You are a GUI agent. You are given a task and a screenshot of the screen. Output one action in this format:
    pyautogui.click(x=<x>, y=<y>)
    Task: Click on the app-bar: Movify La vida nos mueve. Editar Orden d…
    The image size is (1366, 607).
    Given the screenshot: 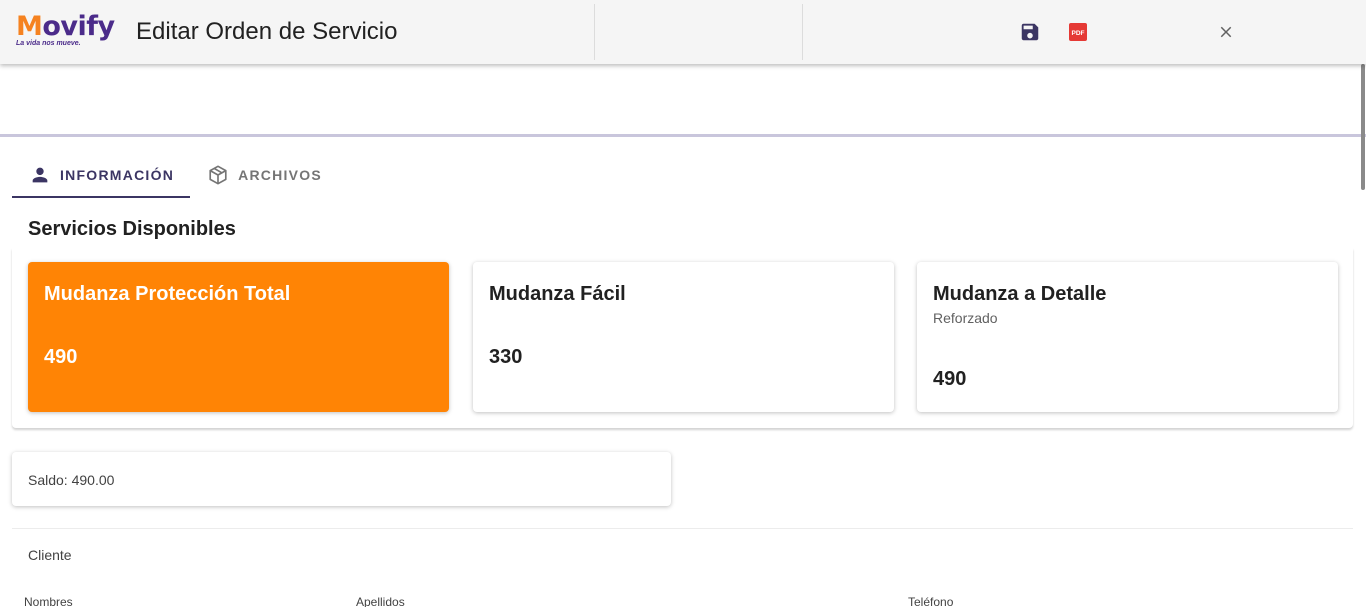 What is the action you would take?
    pyautogui.click(x=683, y=32)
    